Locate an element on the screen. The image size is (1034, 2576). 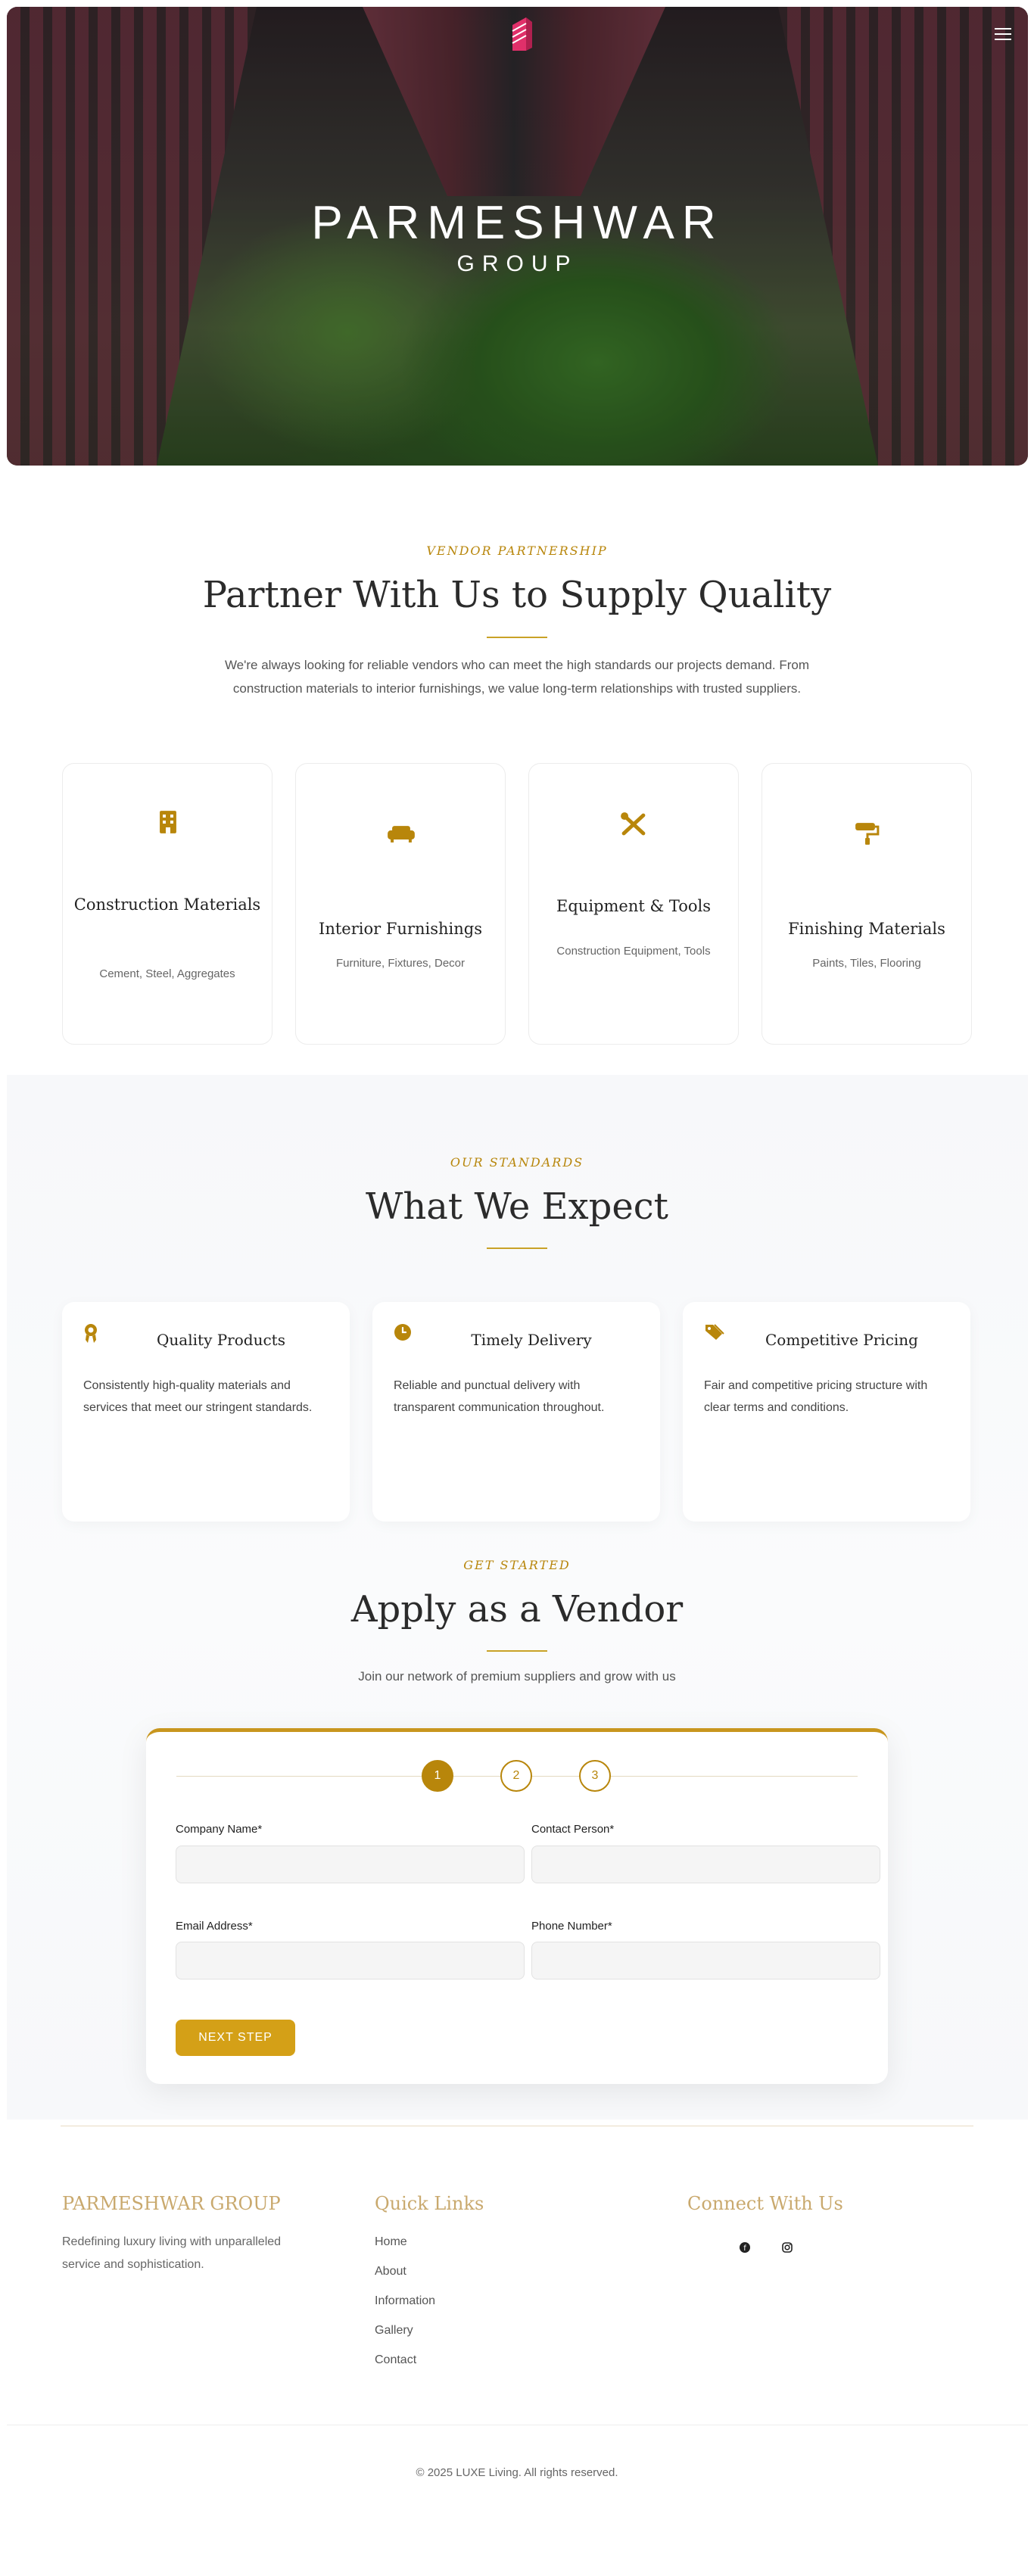
standard-card-title: Timely Delivery is located at coordinates (532, 1340).